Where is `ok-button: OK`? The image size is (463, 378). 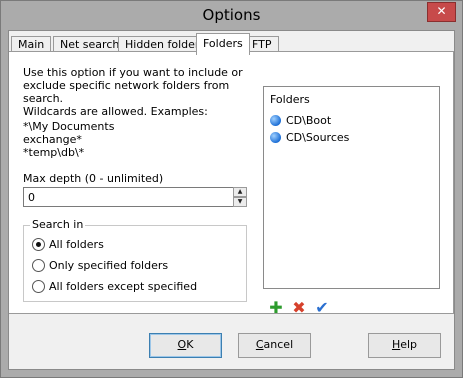
ok-button: OK is located at coordinates (185, 345).